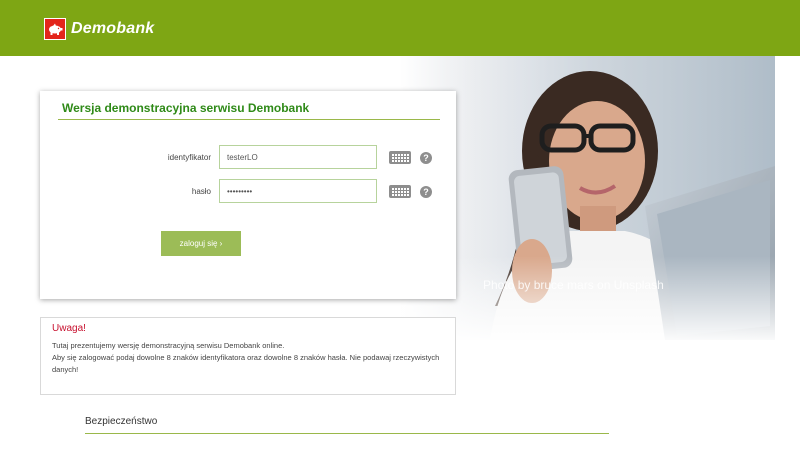 The width and height of the screenshot is (800, 450). What do you see at coordinates (298, 157) in the screenshot?
I see `login-id-input` at bounding box center [298, 157].